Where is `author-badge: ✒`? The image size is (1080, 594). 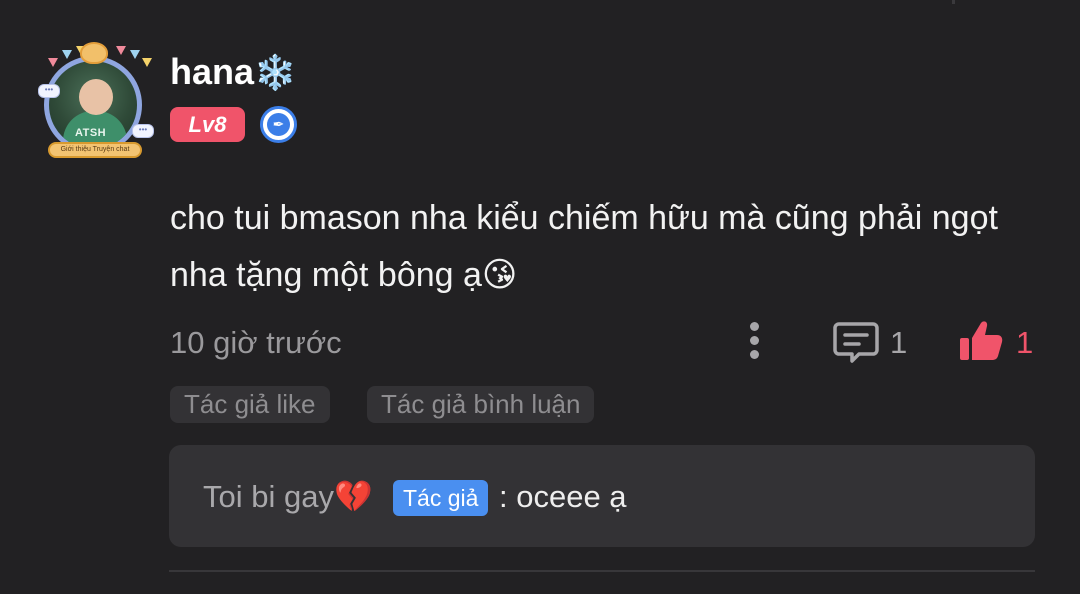
author-badge: ✒ is located at coordinates (278, 124).